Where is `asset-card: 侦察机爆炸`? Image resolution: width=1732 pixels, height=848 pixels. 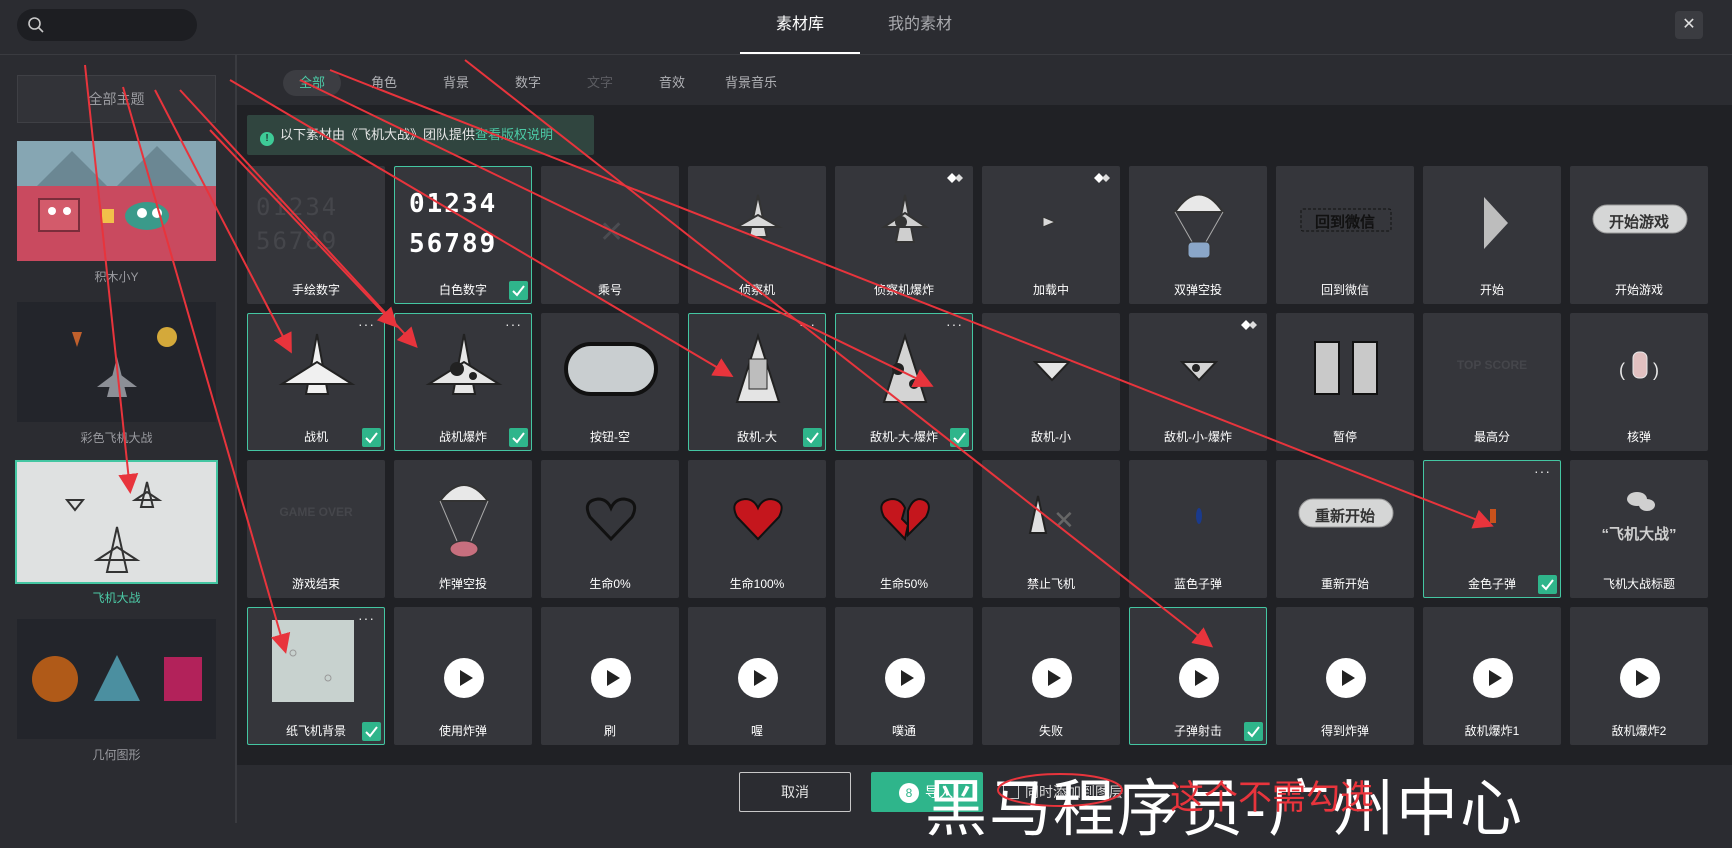
asset-card: 侦察机爆炸 is located at coordinates (904, 235).